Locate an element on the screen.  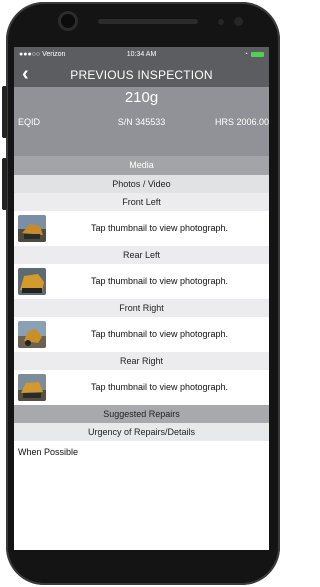
navigation-bar: ‹ PREVIOUS INSPECTION is located at coordinates (141, 74).